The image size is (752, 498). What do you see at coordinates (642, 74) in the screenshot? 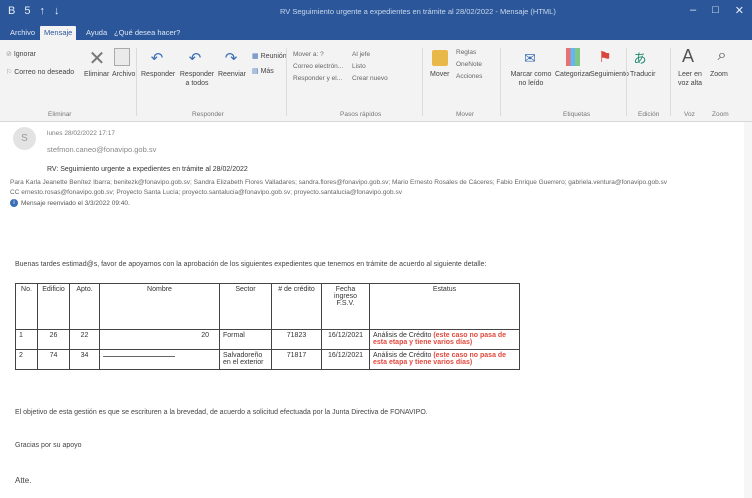
I see `translate-button: Traducir` at bounding box center [642, 74].